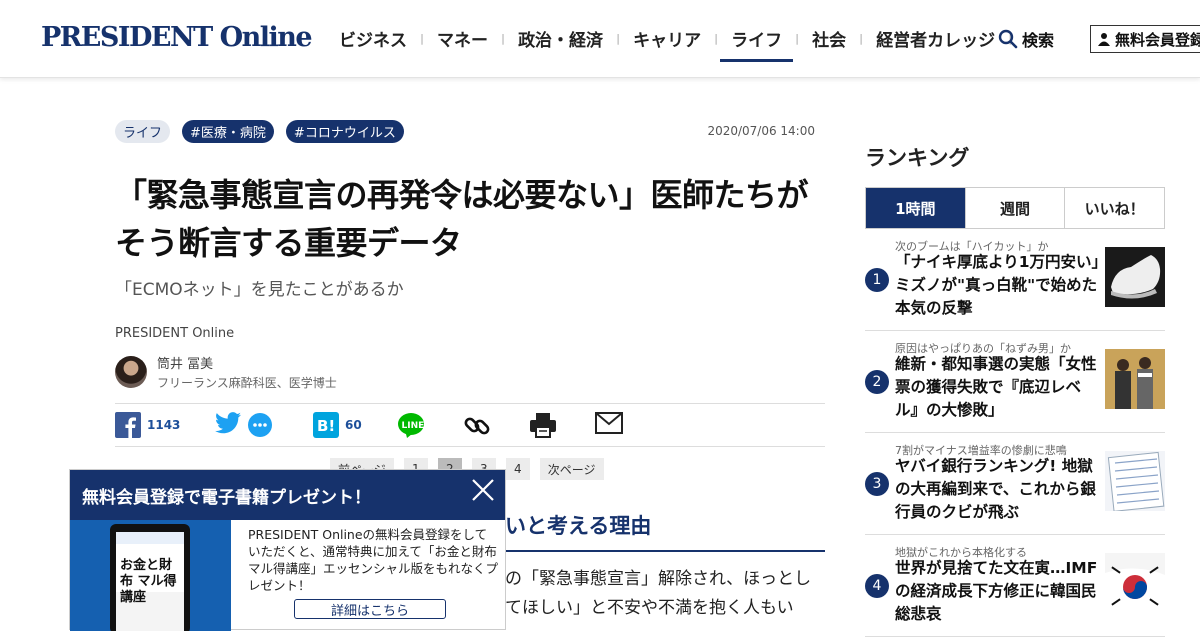 The width and height of the screenshot is (1200, 637). I want to click on svg-text: B!, so click(326, 426).